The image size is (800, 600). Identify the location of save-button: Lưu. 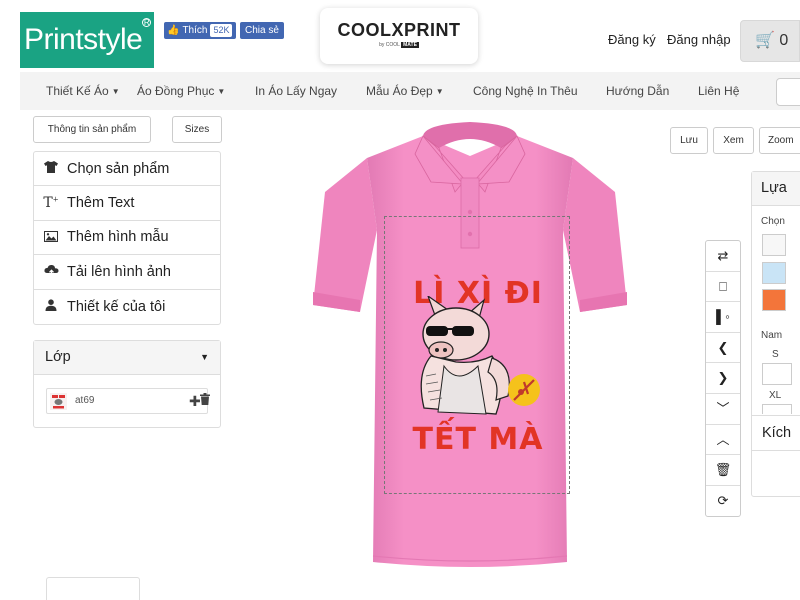
(689, 140).